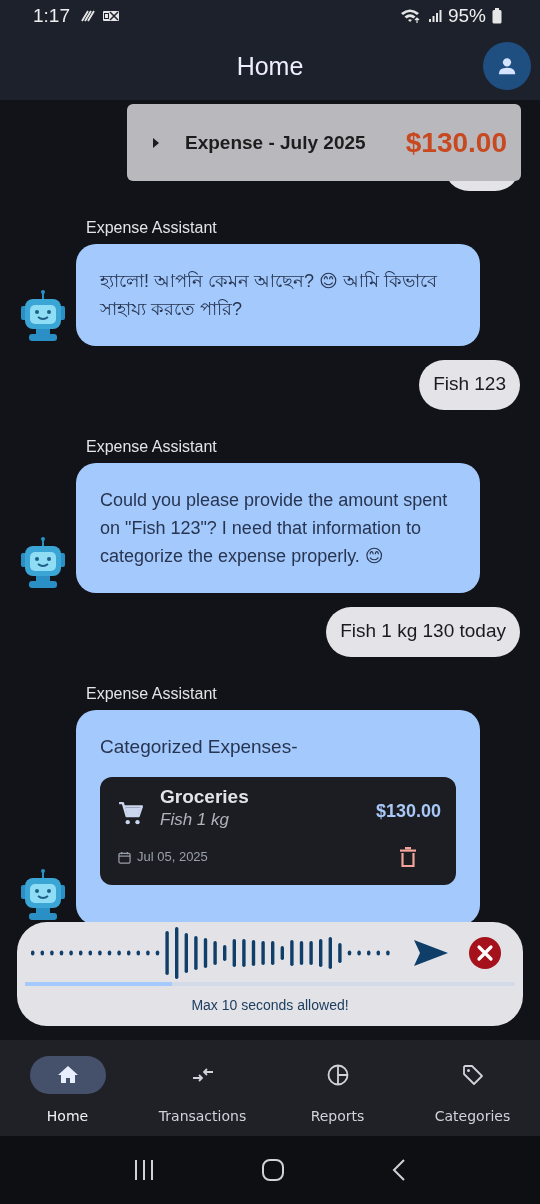 The height and width of the screenshot is (1204, 540). I want to click on expense-amount: $130.00, so click(408, 811).